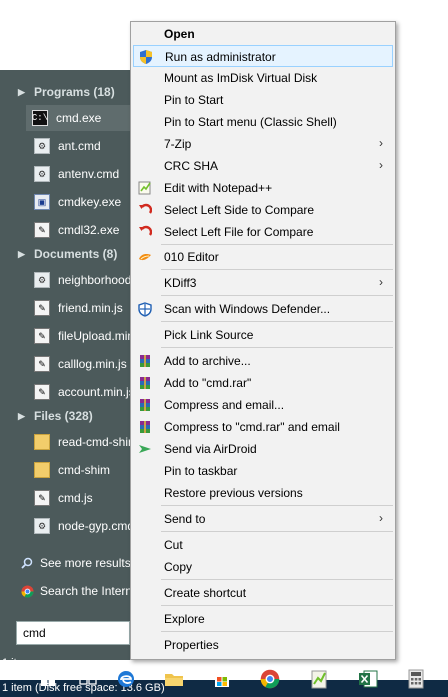  I want to click on menu-item-run-as-administrator: Run as administrator, so click(263, 56).